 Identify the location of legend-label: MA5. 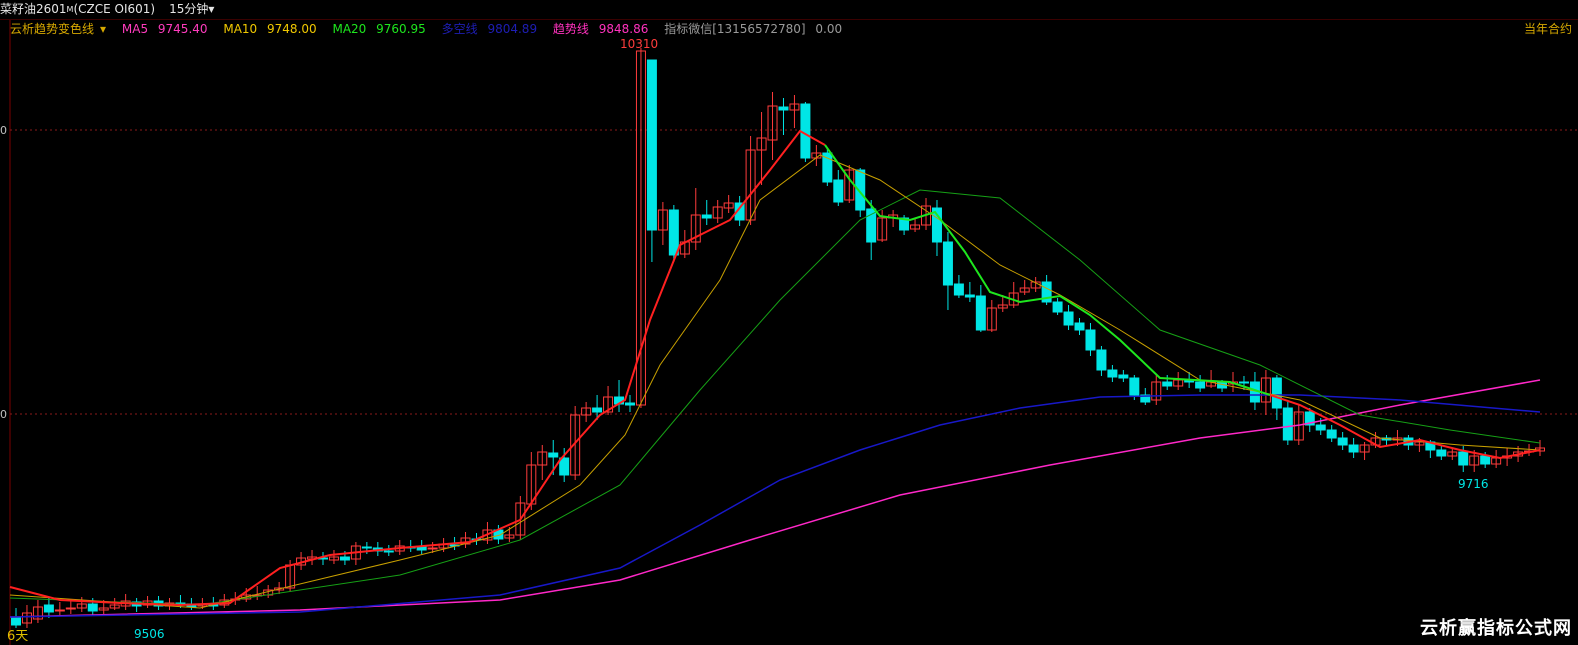
(135, 29).